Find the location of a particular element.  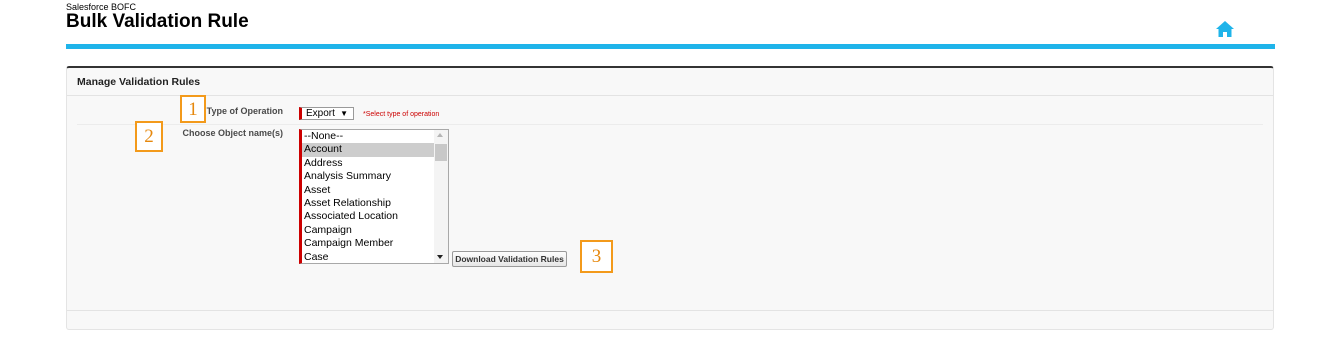

chevron-down-icon: ▼ is located at coordinates (344, 113).